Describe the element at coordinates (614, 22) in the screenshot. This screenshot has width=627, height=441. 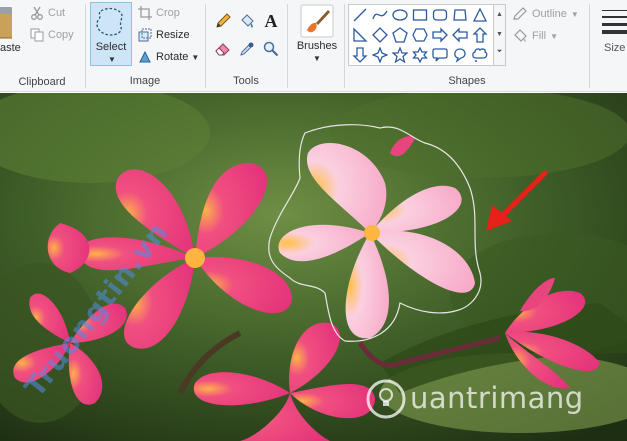
I see `size-icon` at that location.